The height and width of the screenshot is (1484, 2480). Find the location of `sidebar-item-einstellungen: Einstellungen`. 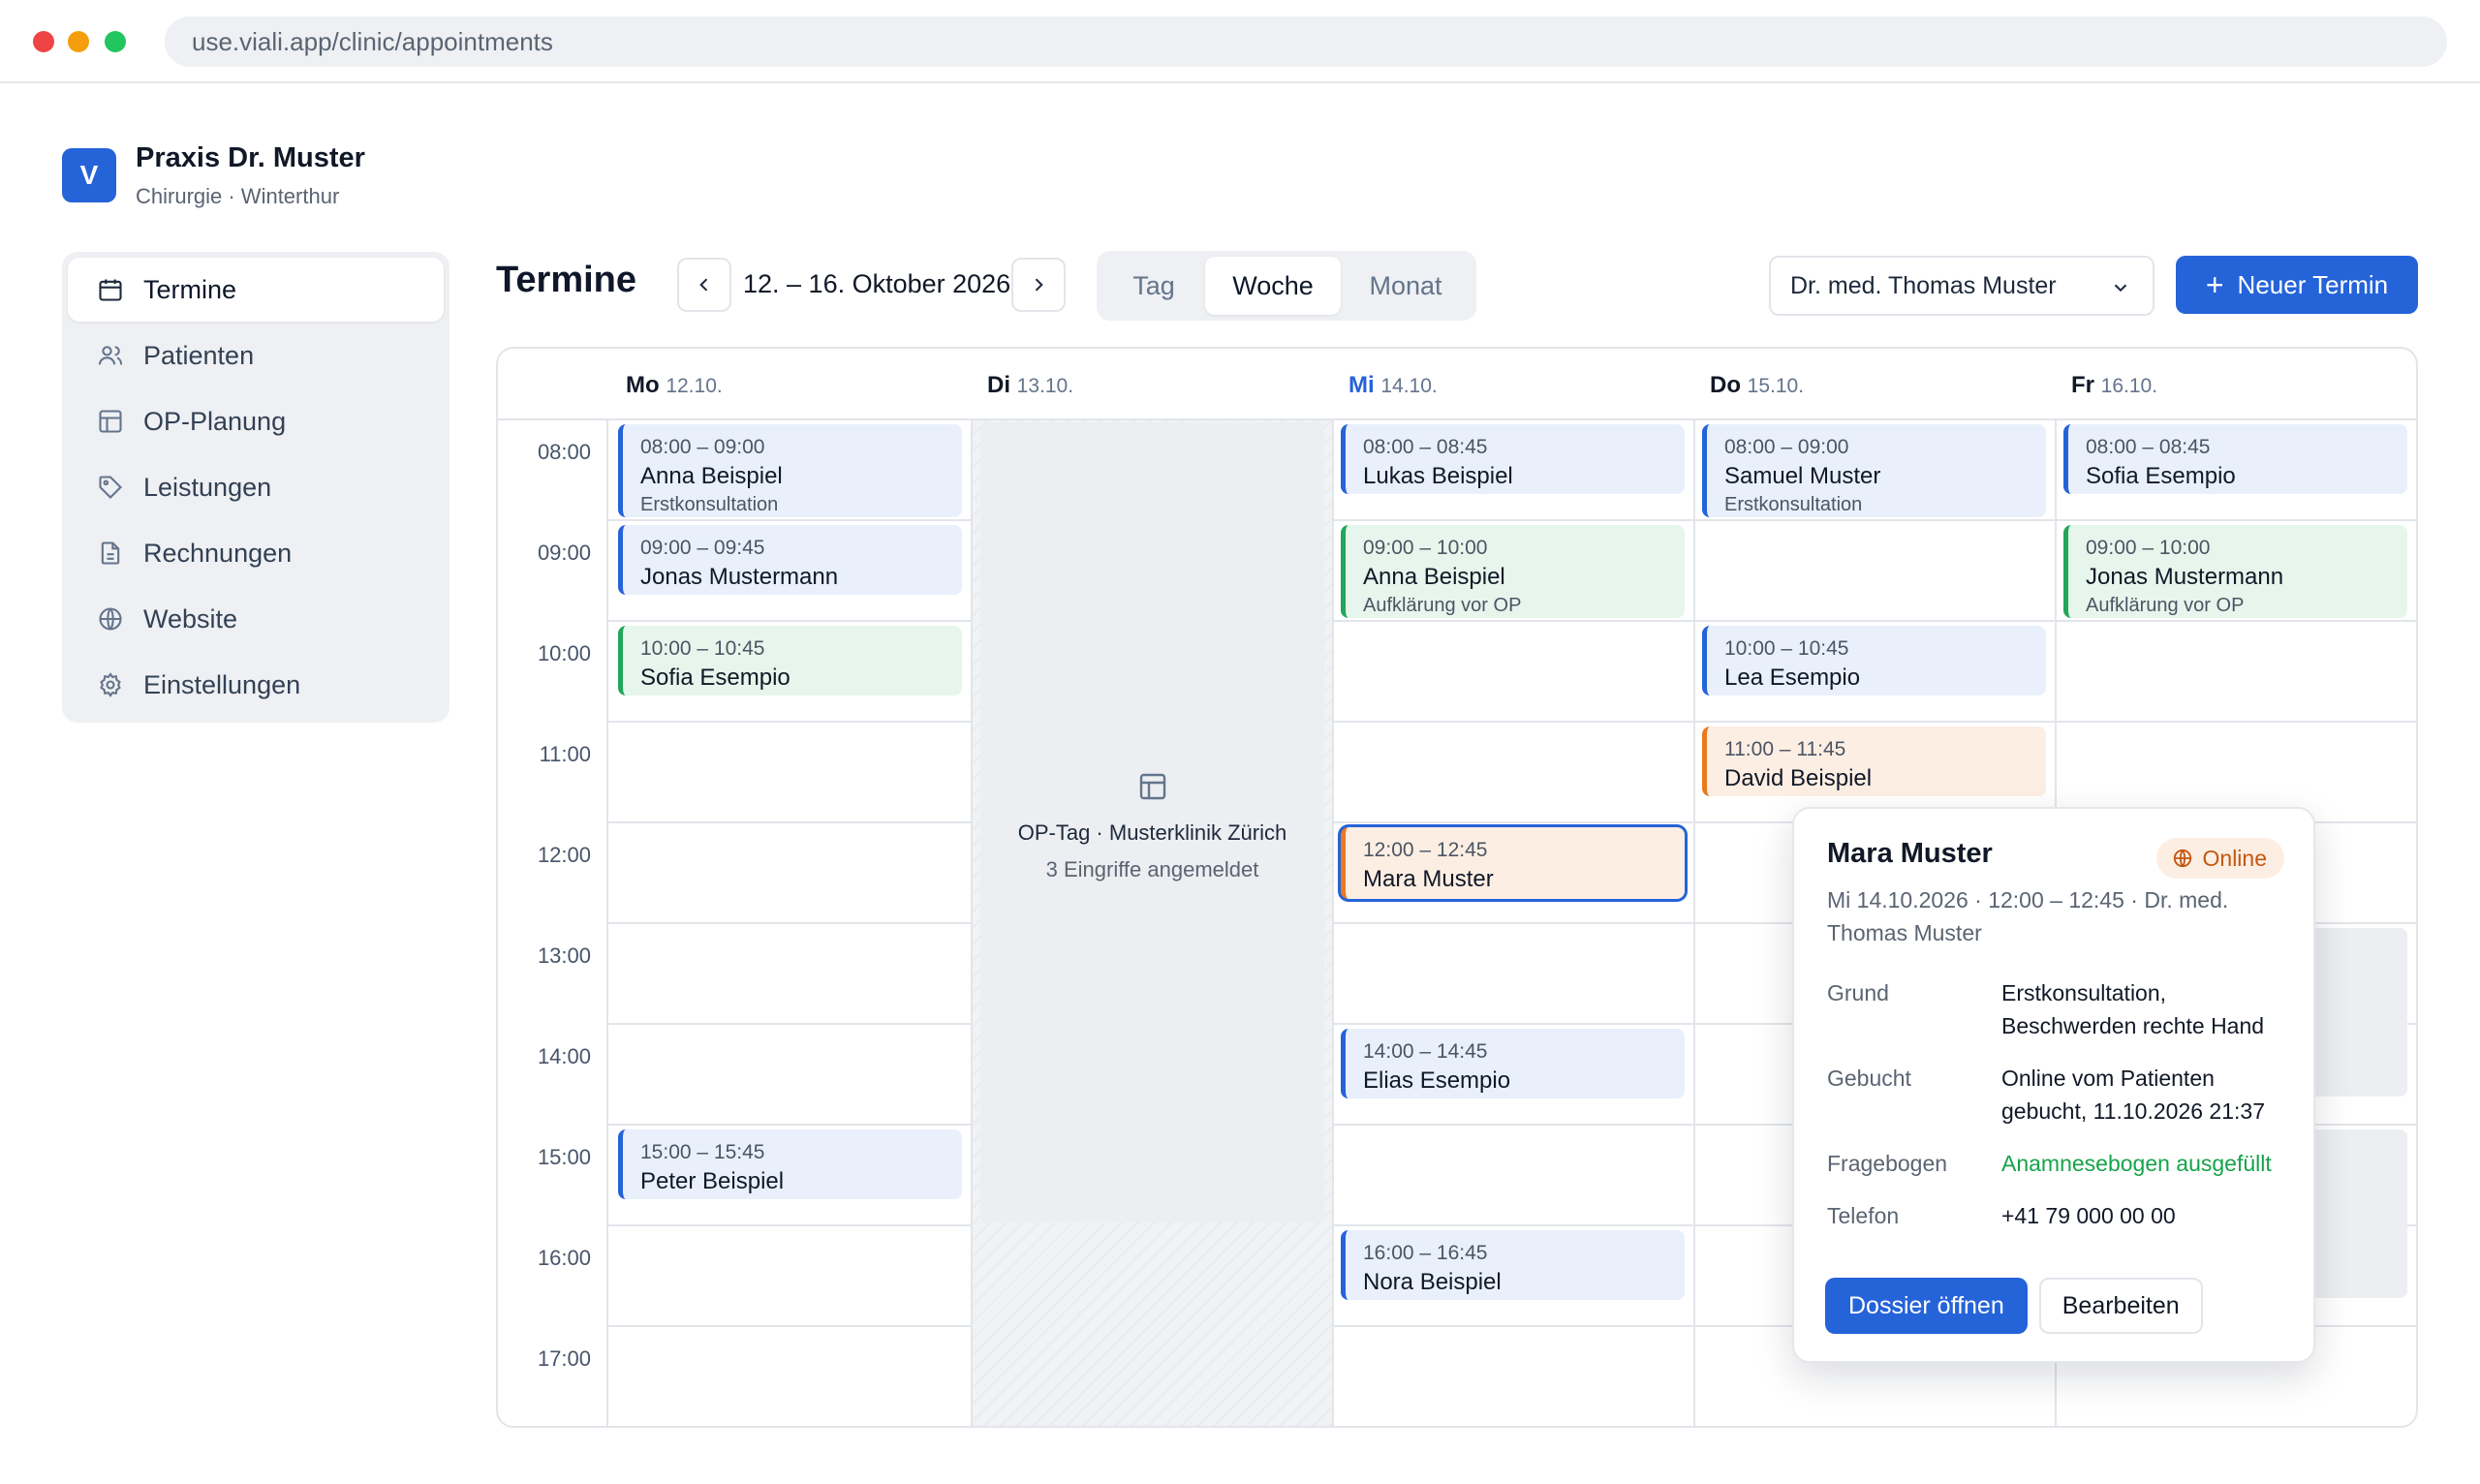

sidebar-item-einstellungen: Einstellungen is located at coordinates (256, 685).